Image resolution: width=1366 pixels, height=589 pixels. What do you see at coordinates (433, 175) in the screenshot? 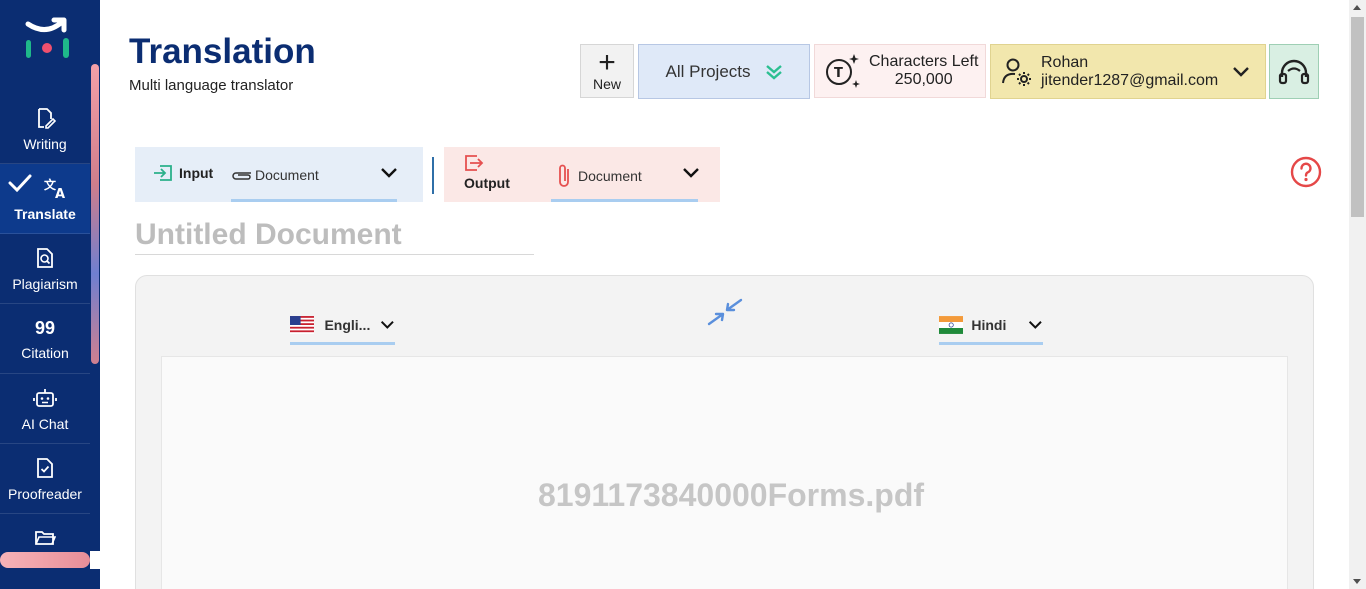
I see `tab-divider` at bounding box center [433, 175].